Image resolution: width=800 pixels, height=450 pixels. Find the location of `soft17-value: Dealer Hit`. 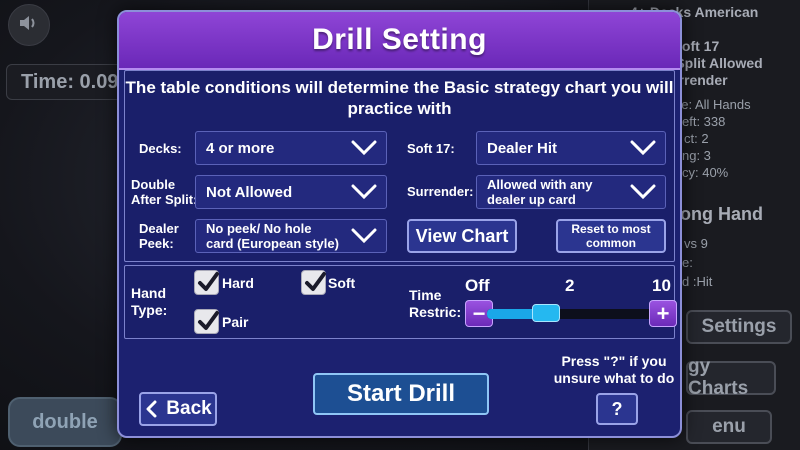

soft17-value: Dealer Hit is located at coordinates (522, 148).